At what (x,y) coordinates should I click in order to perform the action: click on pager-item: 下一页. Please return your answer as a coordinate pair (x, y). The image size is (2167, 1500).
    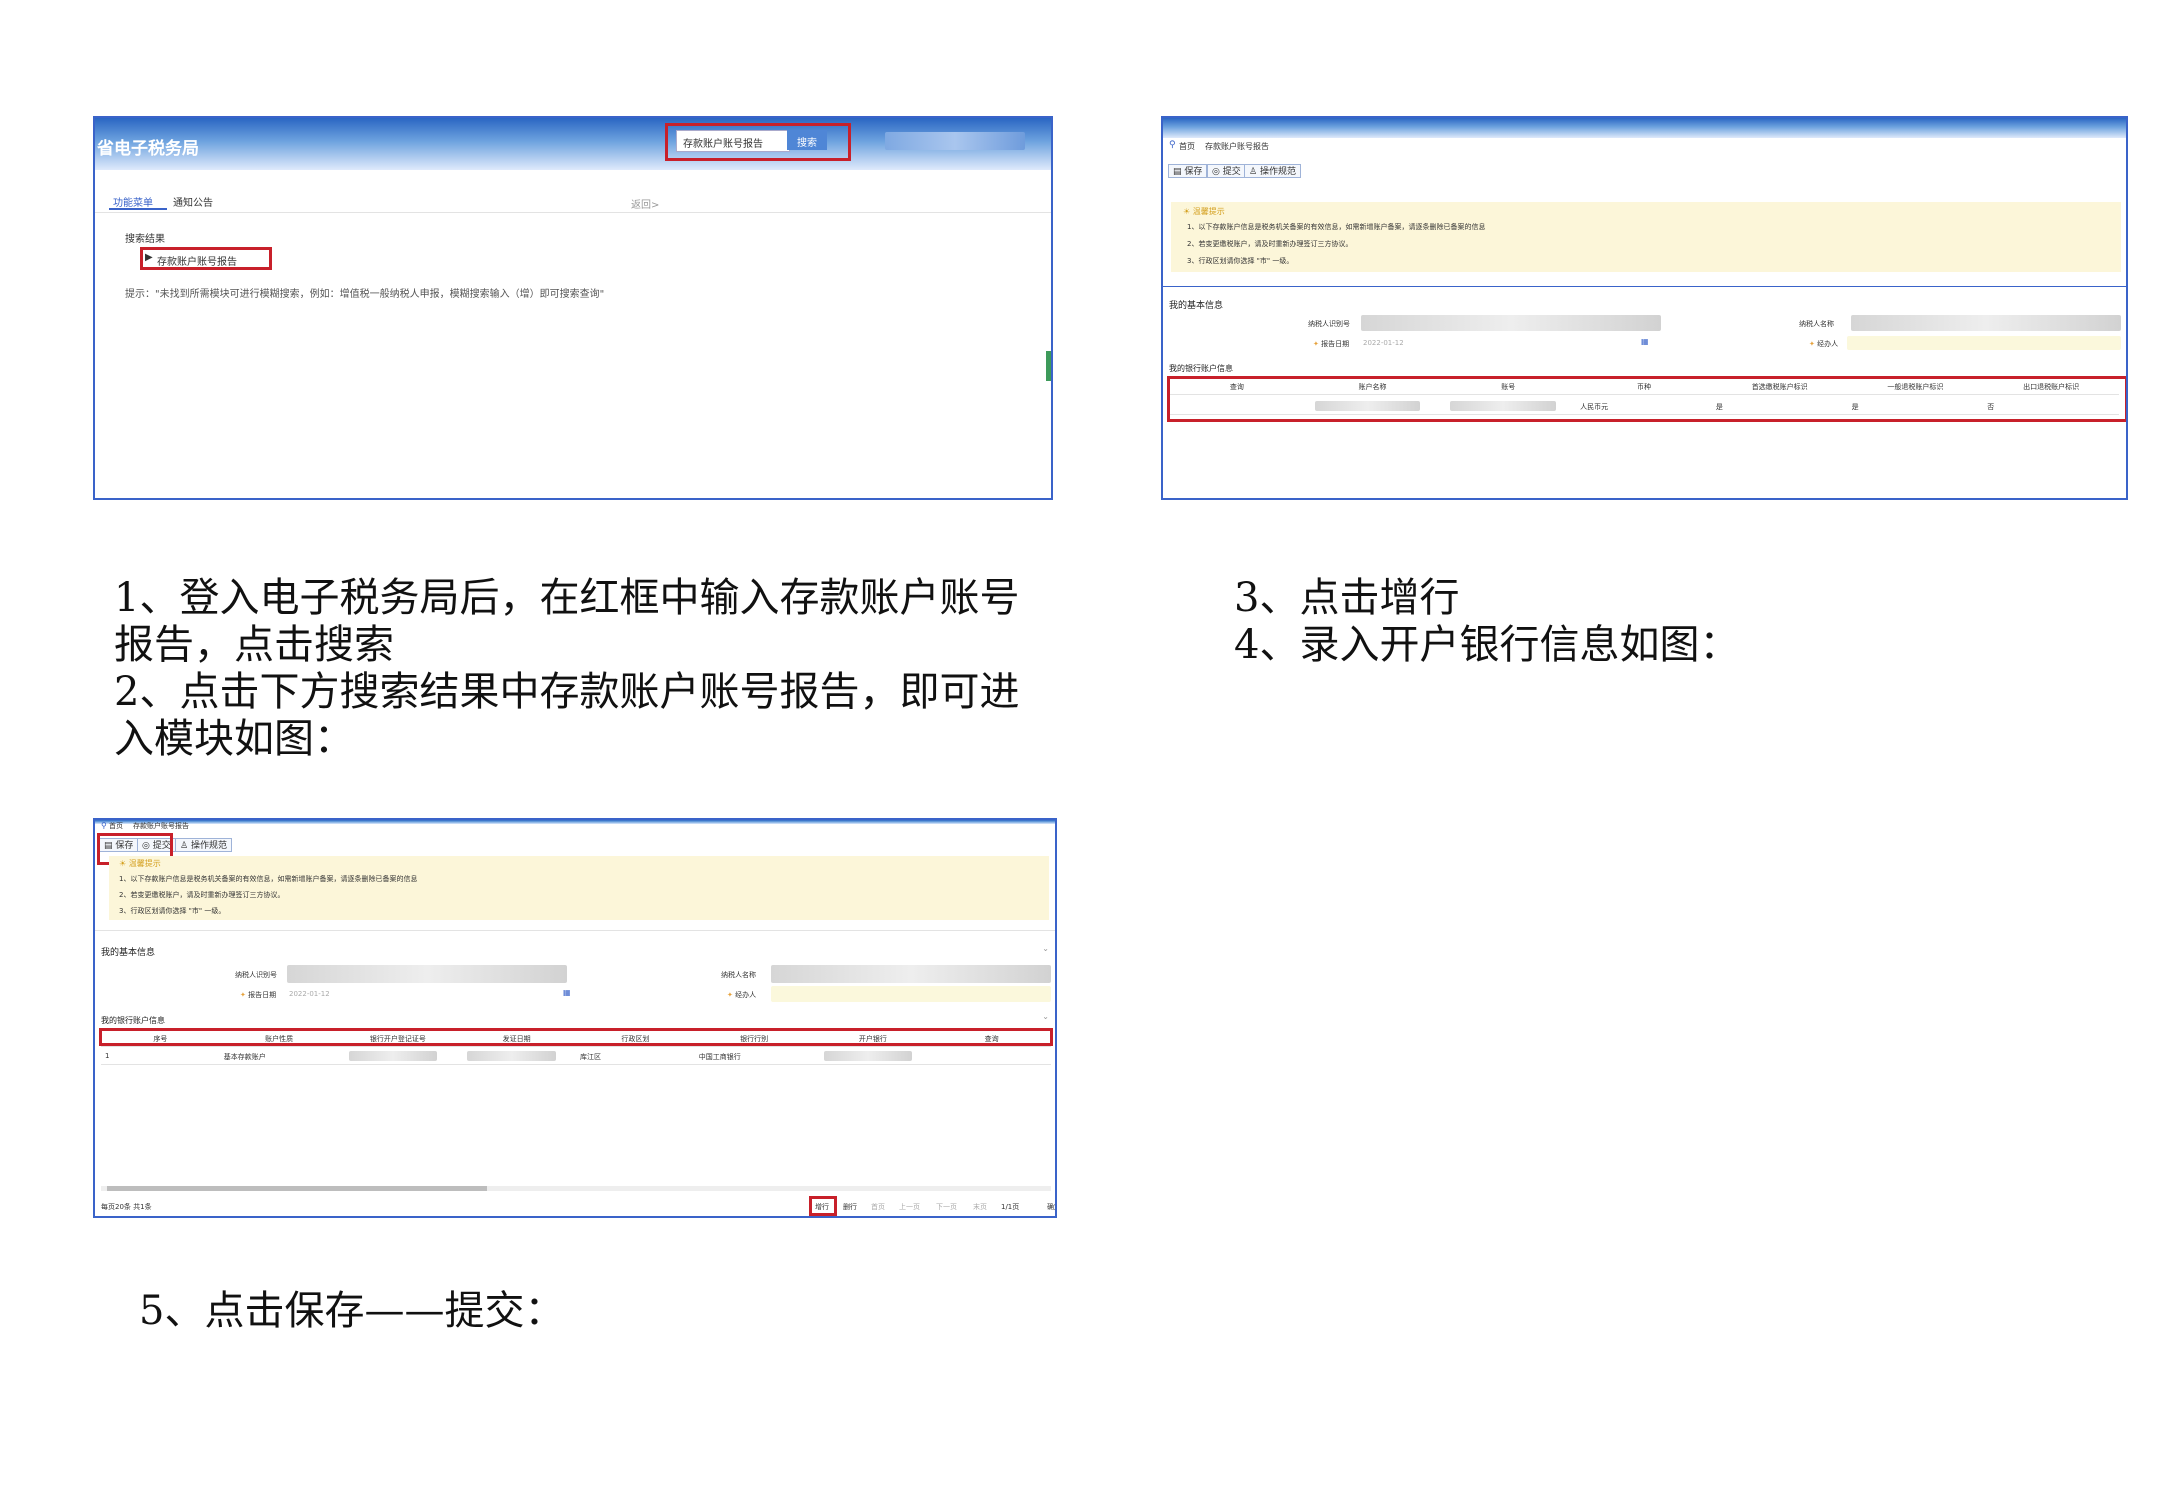
    Looking at the image, I should click on (946, 1207).